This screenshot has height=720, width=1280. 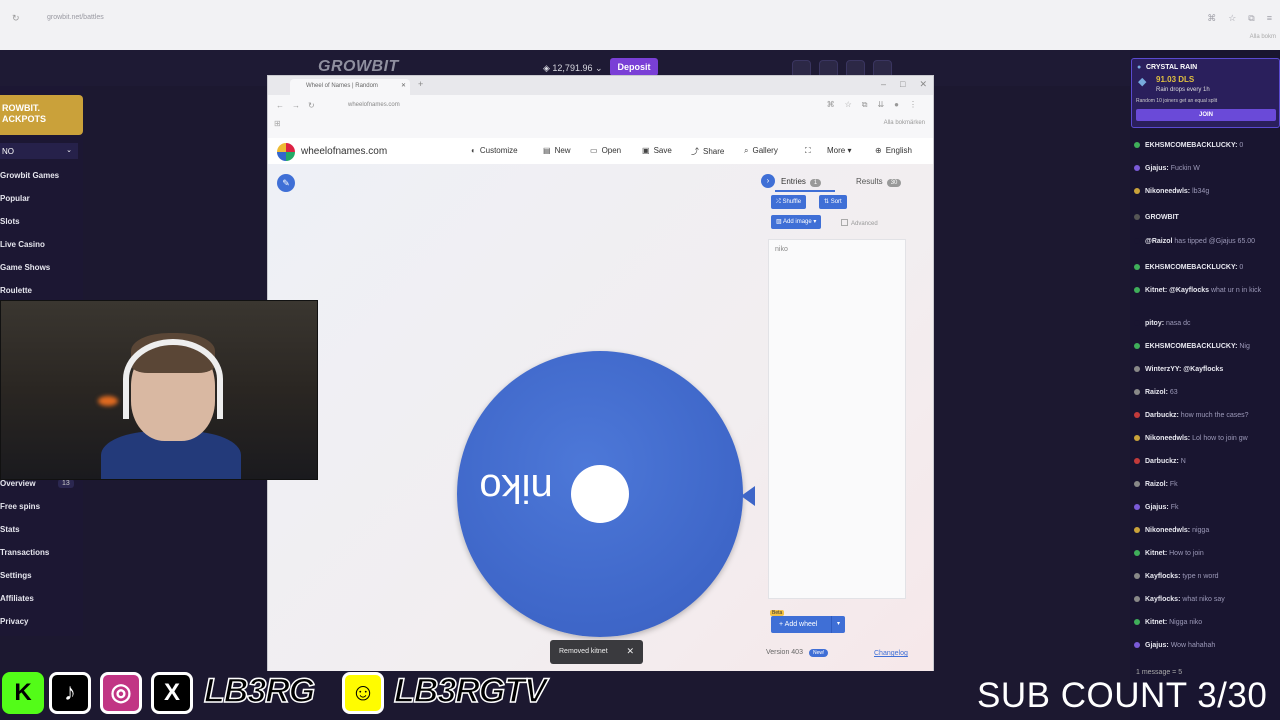 What do you see at coordinates (707, 151) in the screenshot?
I see `share-button: ⤴ Share` at bounding box center [707, 151].